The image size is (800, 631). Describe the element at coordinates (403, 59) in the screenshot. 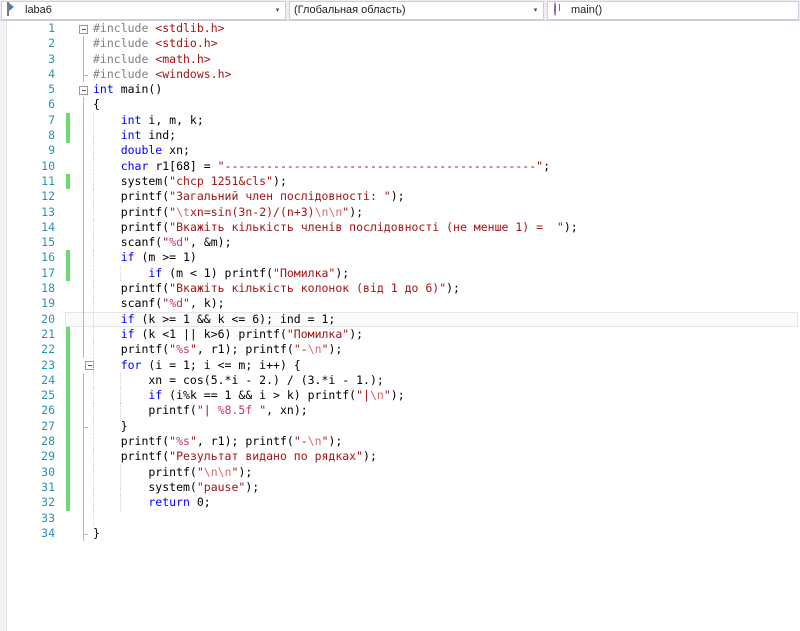

I see `code-line: 3 #include <math.h>` at that location.